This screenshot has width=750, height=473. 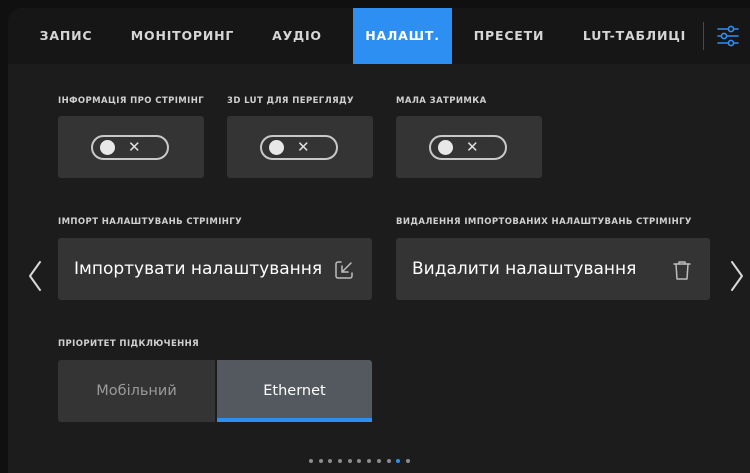 I want to click on streaming-info-toggle: ✕, so click(x=130, y=147).